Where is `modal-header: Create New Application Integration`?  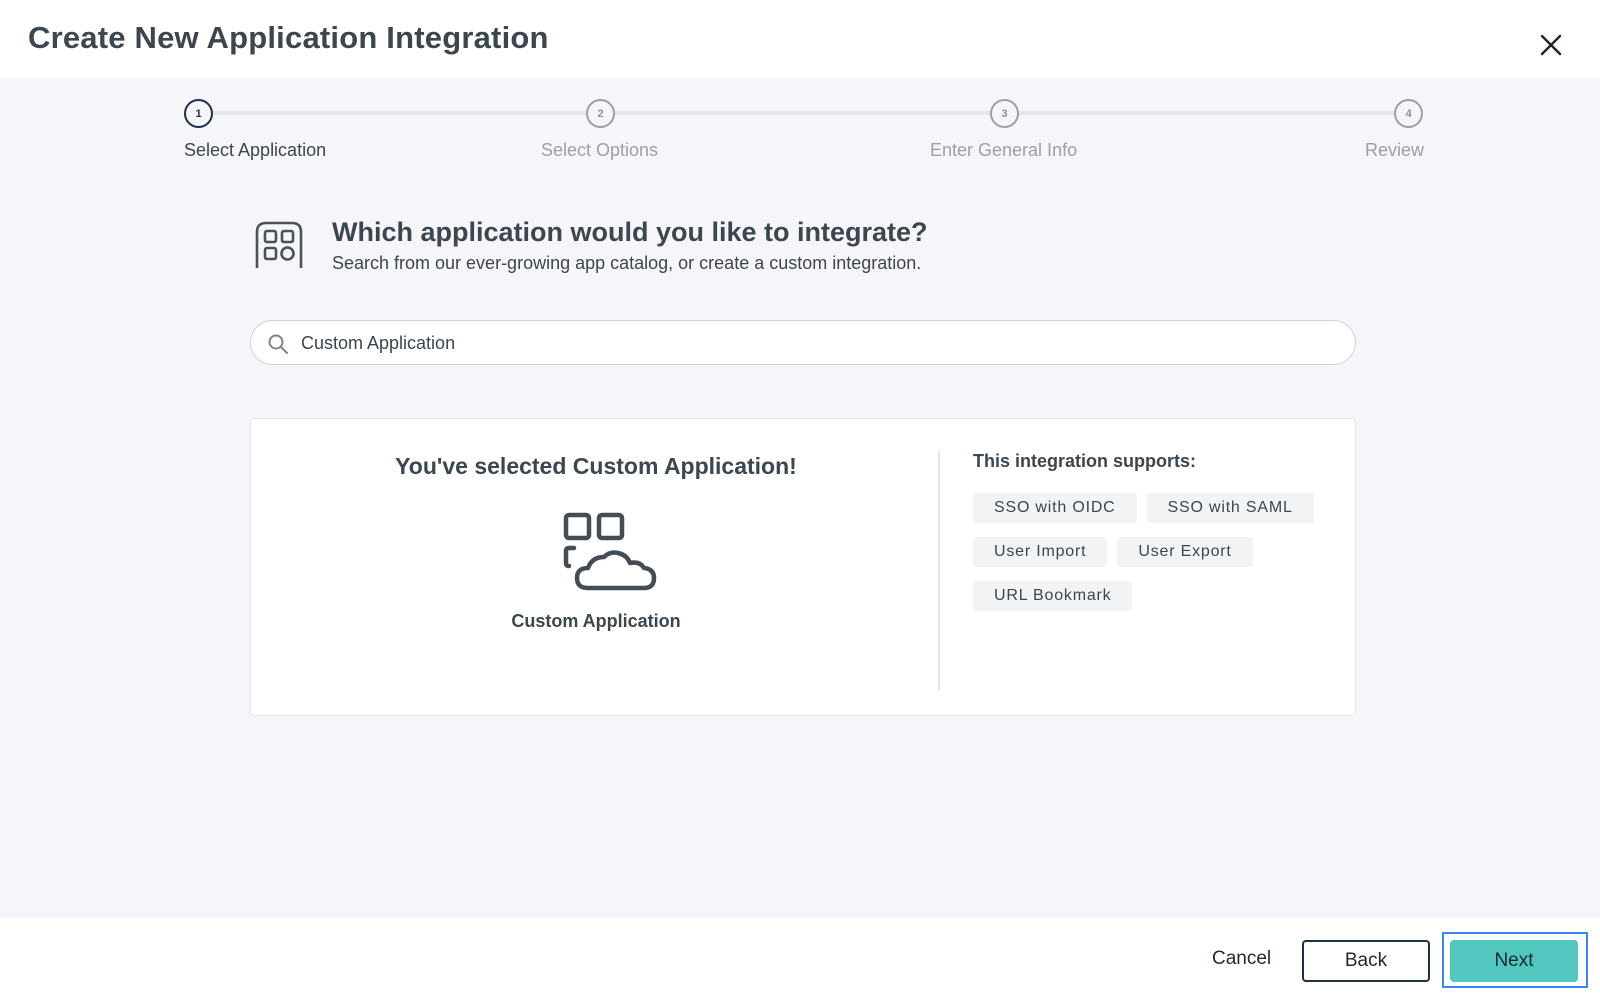
modal-header: Create New Application Integration is located at coordinates (800, 39).